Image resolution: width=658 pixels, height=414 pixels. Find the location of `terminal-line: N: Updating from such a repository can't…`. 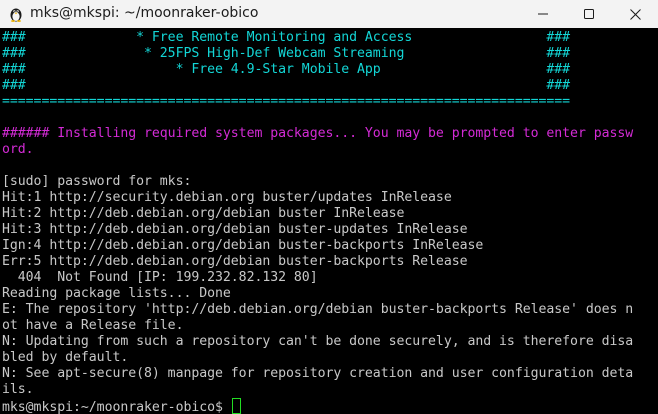

terminal-line: N: Updating from such a repository can't… is located at coordinates (318, 341).